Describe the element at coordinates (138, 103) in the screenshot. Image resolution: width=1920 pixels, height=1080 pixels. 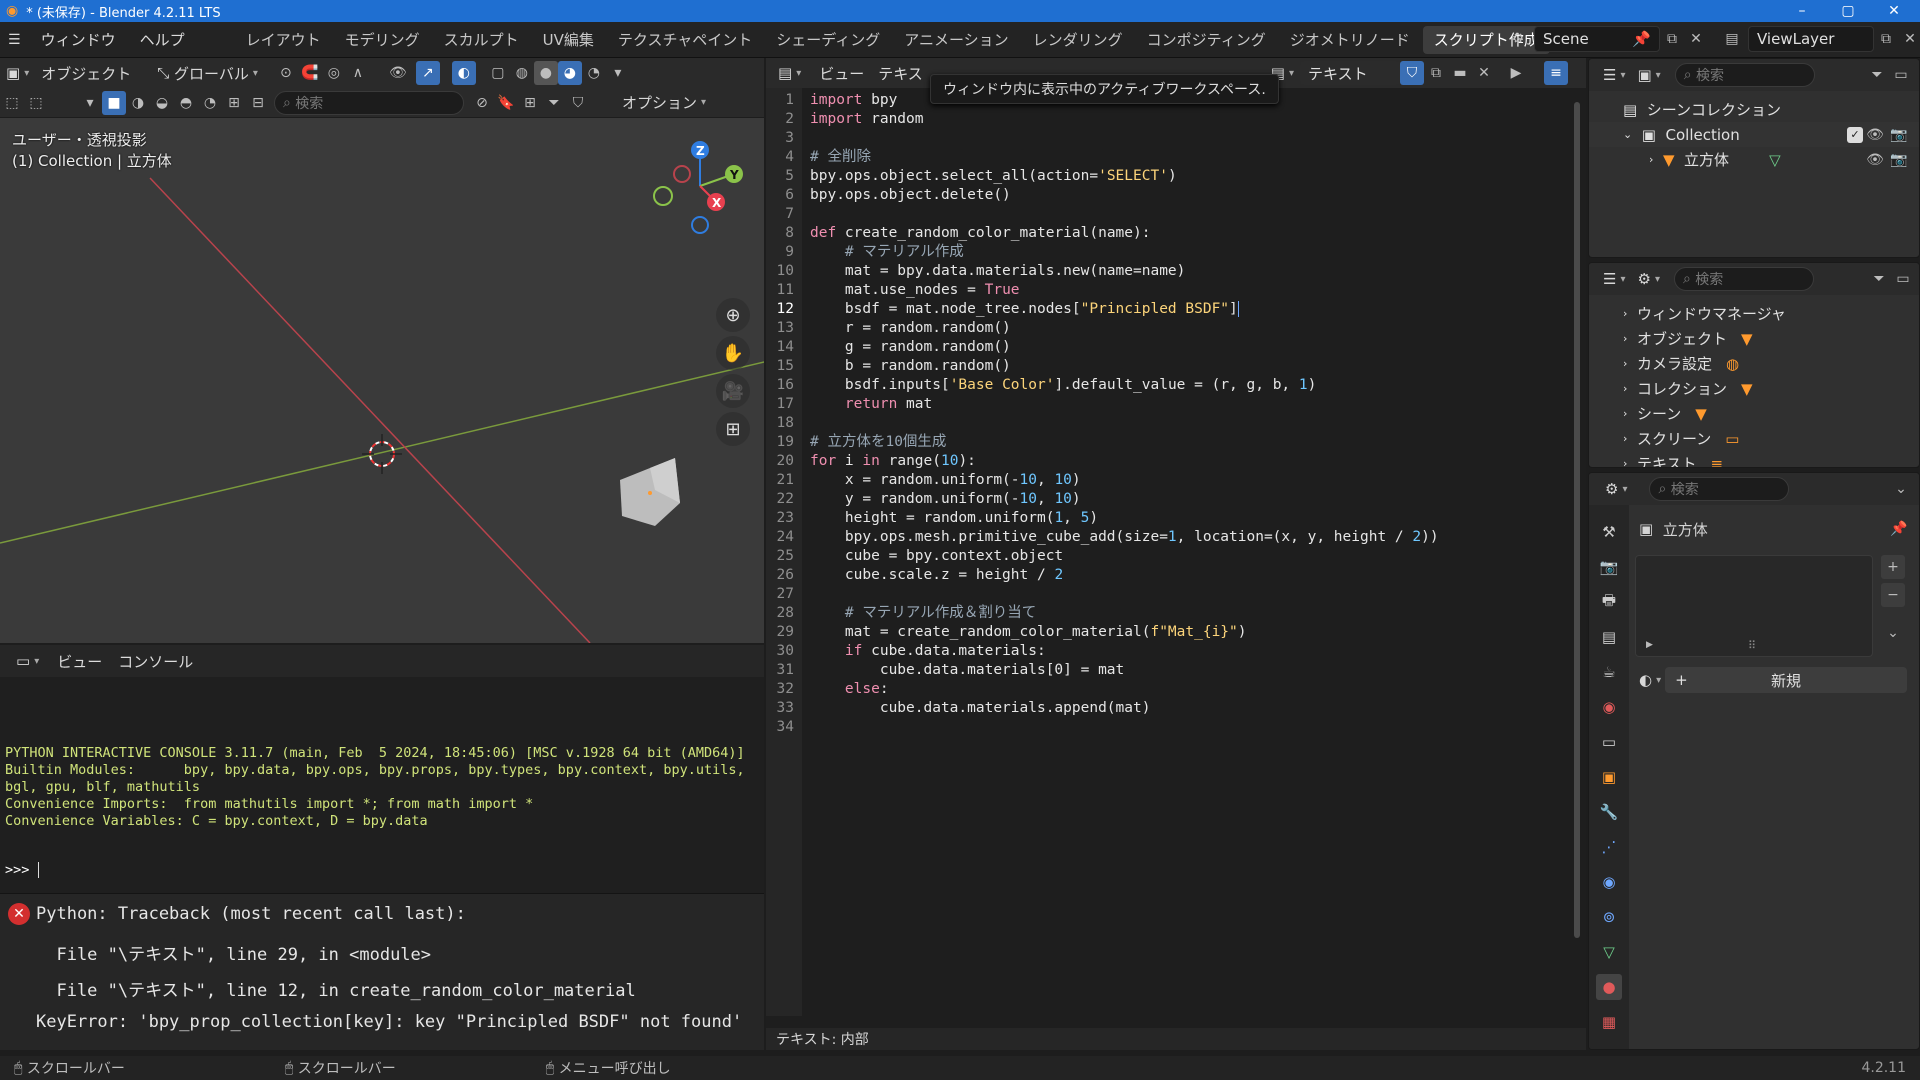
I see `select-mode-extend-icon: ◑` at that location.